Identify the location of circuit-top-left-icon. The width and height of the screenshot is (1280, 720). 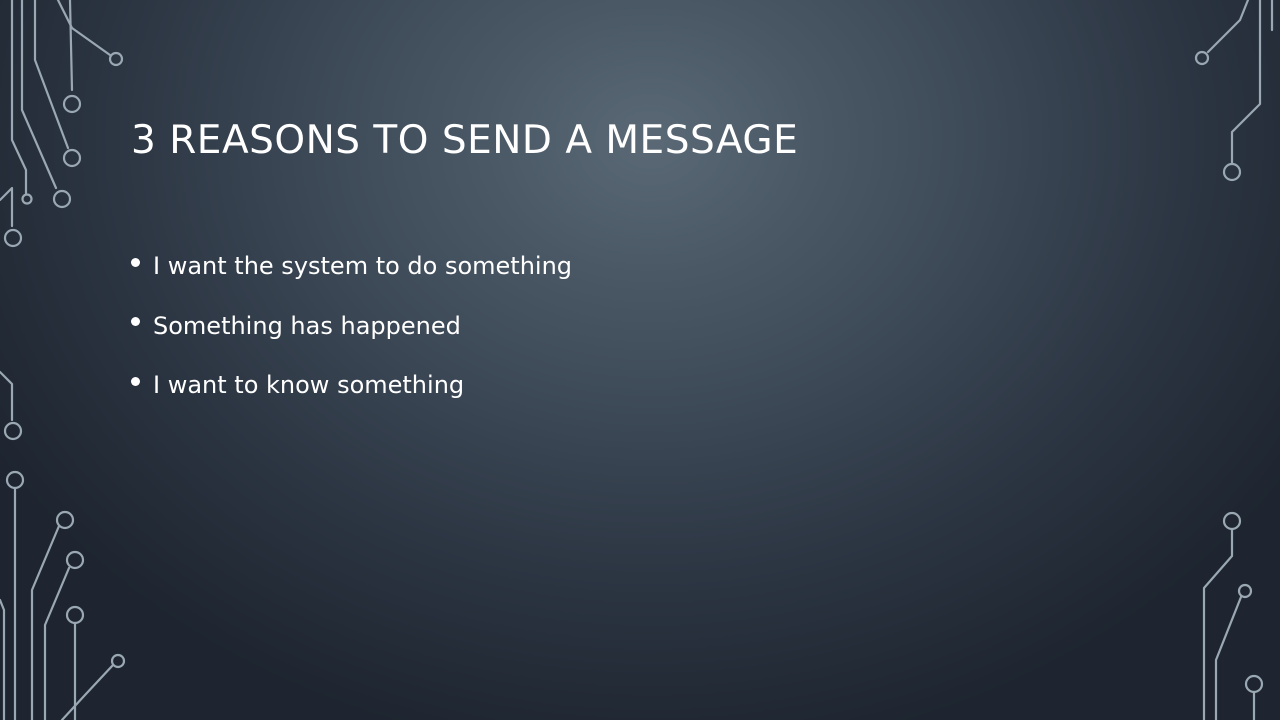
(62, 124).